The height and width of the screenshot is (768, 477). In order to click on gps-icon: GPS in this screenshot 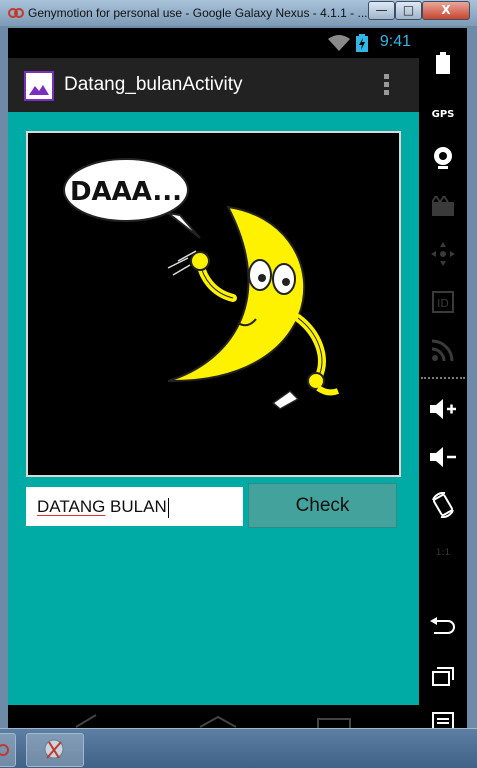, I will do `click(443, 114)`.